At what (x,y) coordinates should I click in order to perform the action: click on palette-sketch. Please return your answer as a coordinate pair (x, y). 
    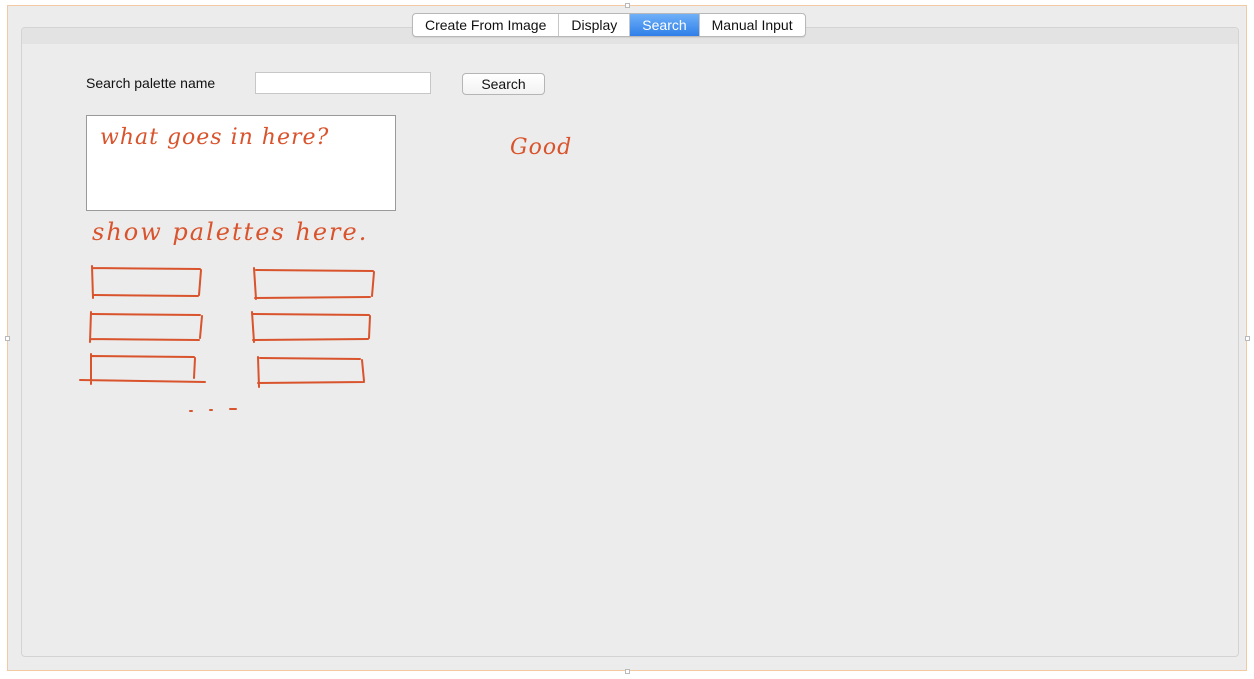
    Looking at the image, I should click on (227, 338).